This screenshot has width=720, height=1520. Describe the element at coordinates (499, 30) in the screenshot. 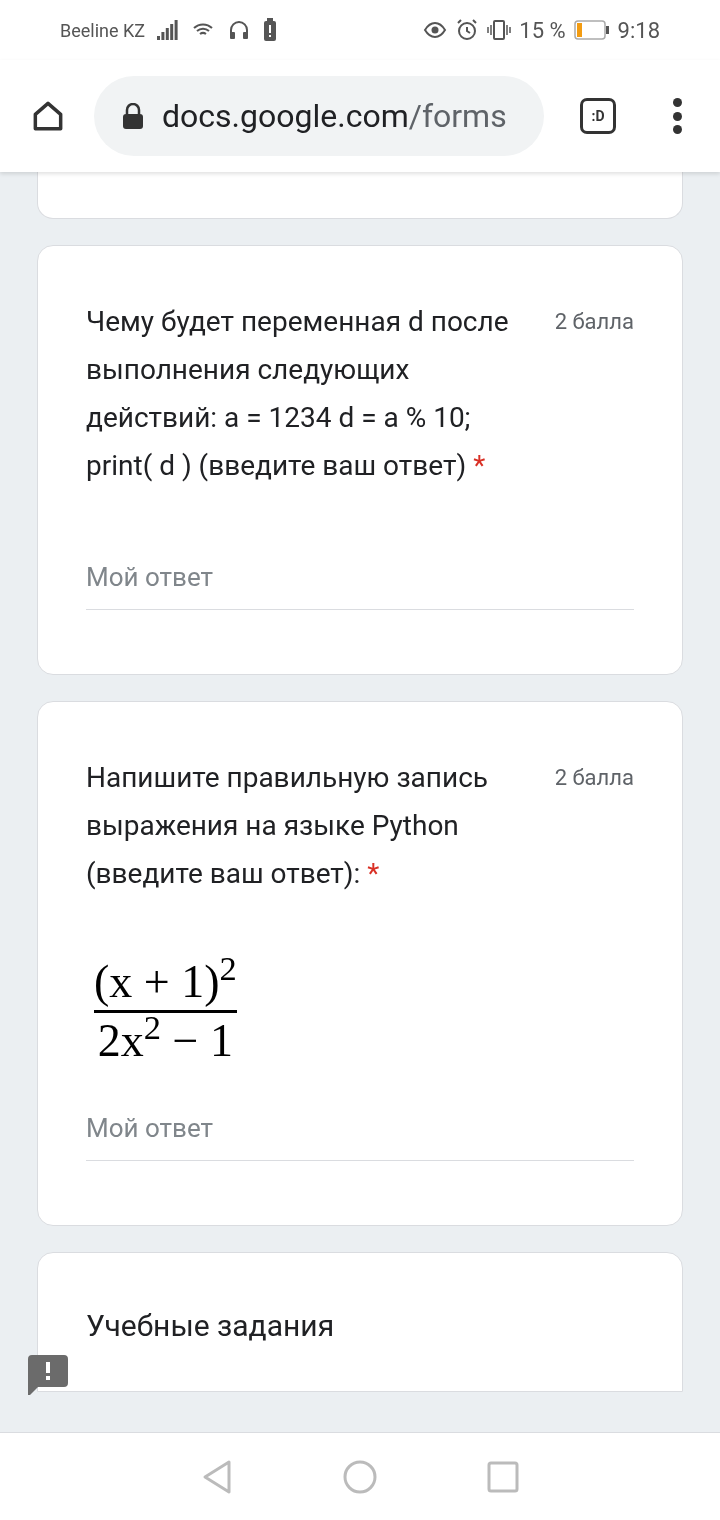

I see `vibrate-icon` at that location.